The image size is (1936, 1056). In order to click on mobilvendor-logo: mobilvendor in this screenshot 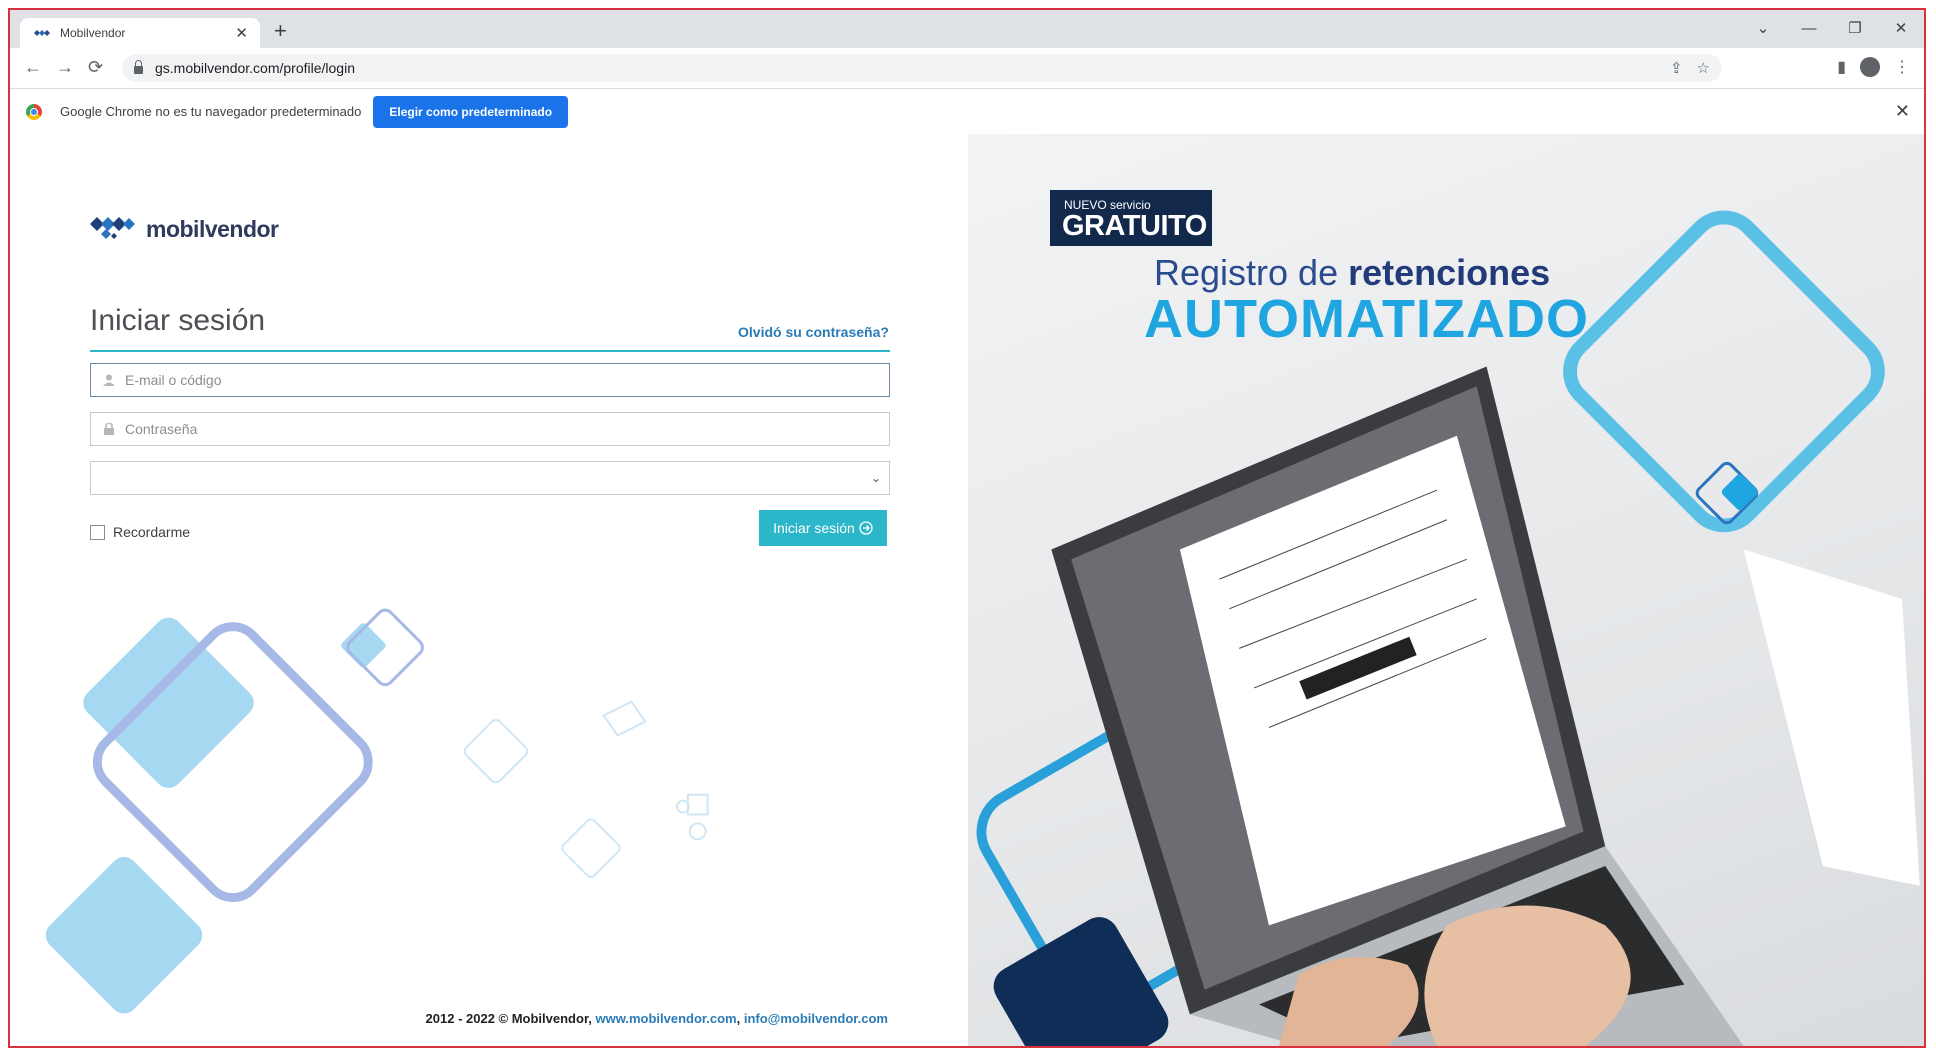, I will do `click(184, 229)`.